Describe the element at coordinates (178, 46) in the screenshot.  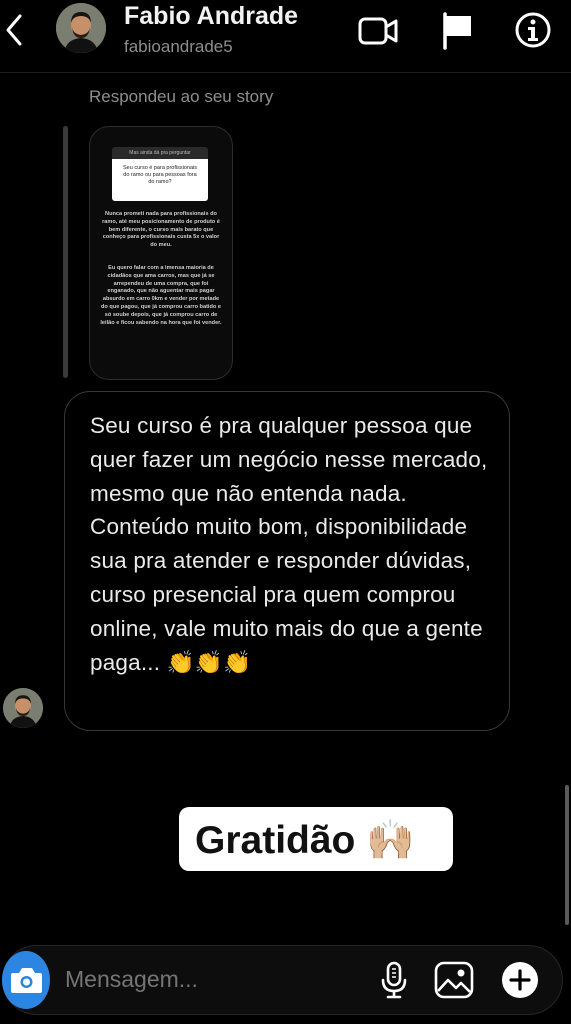
I see `contact-username: fabioandrade5` at that location.